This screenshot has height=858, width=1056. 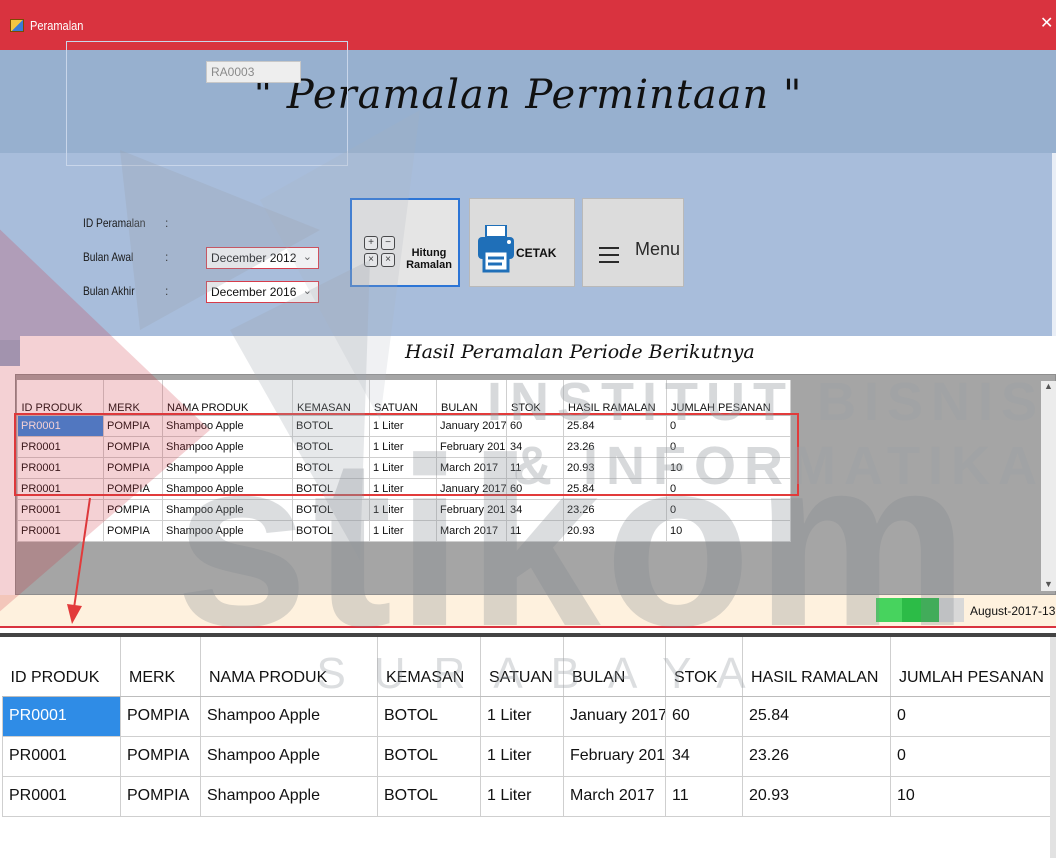 What do you see at coordinates (1046, 24) in the screenshot?
I see `close-icon: ✕` at bounding box center [1046, 24].